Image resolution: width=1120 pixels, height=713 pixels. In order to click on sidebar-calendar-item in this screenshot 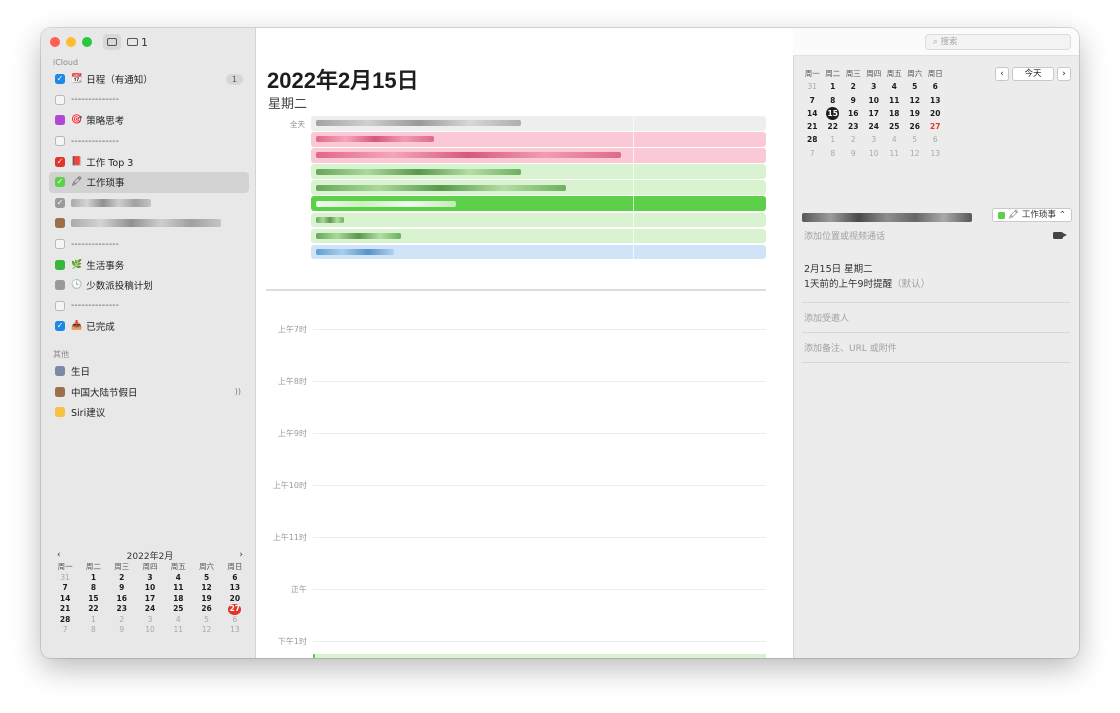, I will do `click(149, 223)`.